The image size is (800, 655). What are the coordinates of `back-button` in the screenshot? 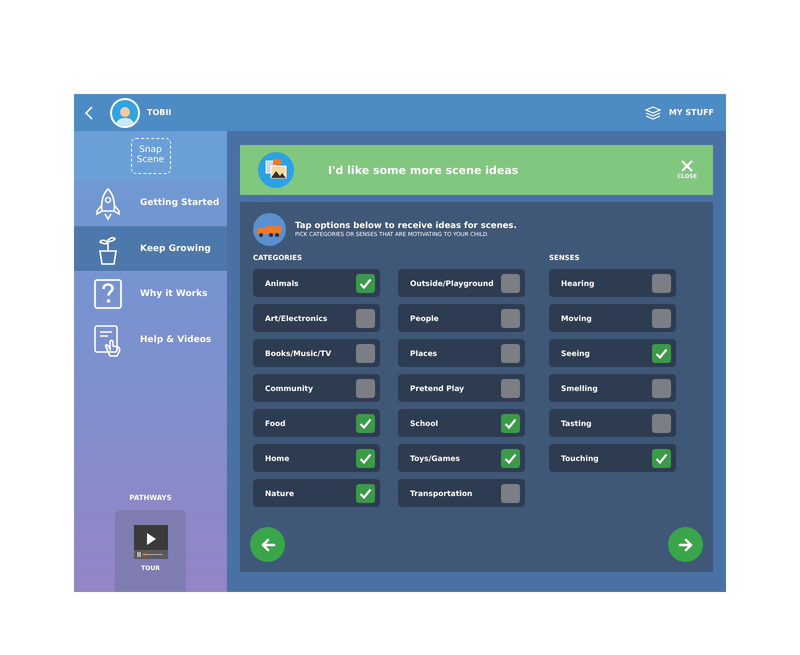 It's located at (267, 544).